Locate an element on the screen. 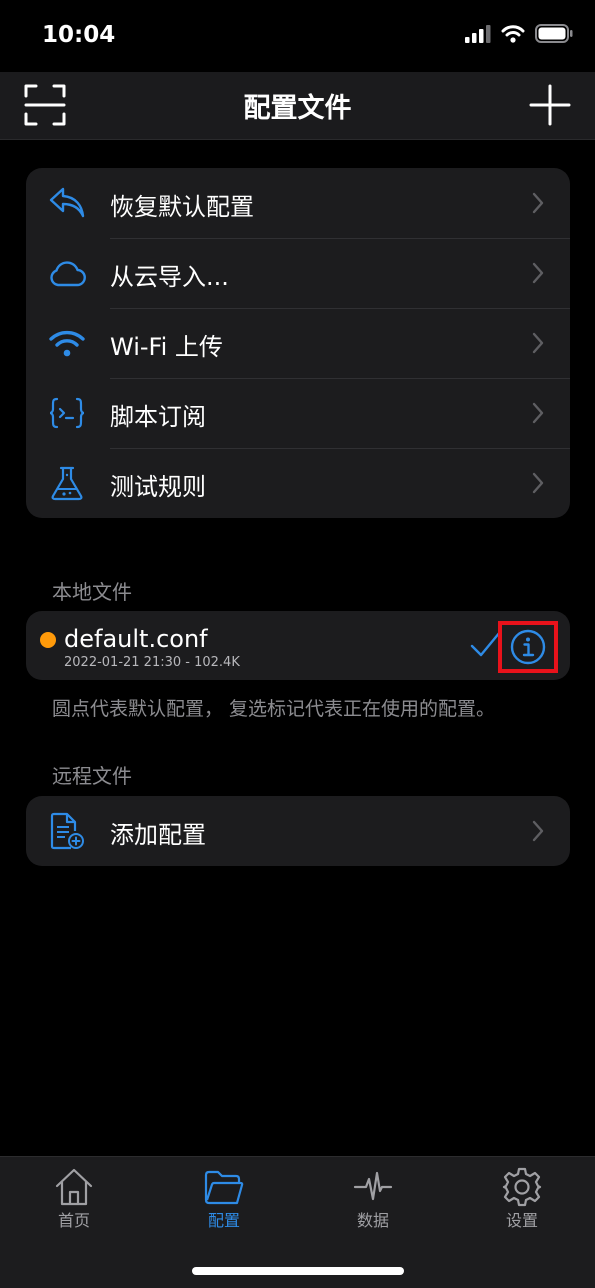 The image size is (595, 1288). home-indicator is located at coordinates (298, 1271).